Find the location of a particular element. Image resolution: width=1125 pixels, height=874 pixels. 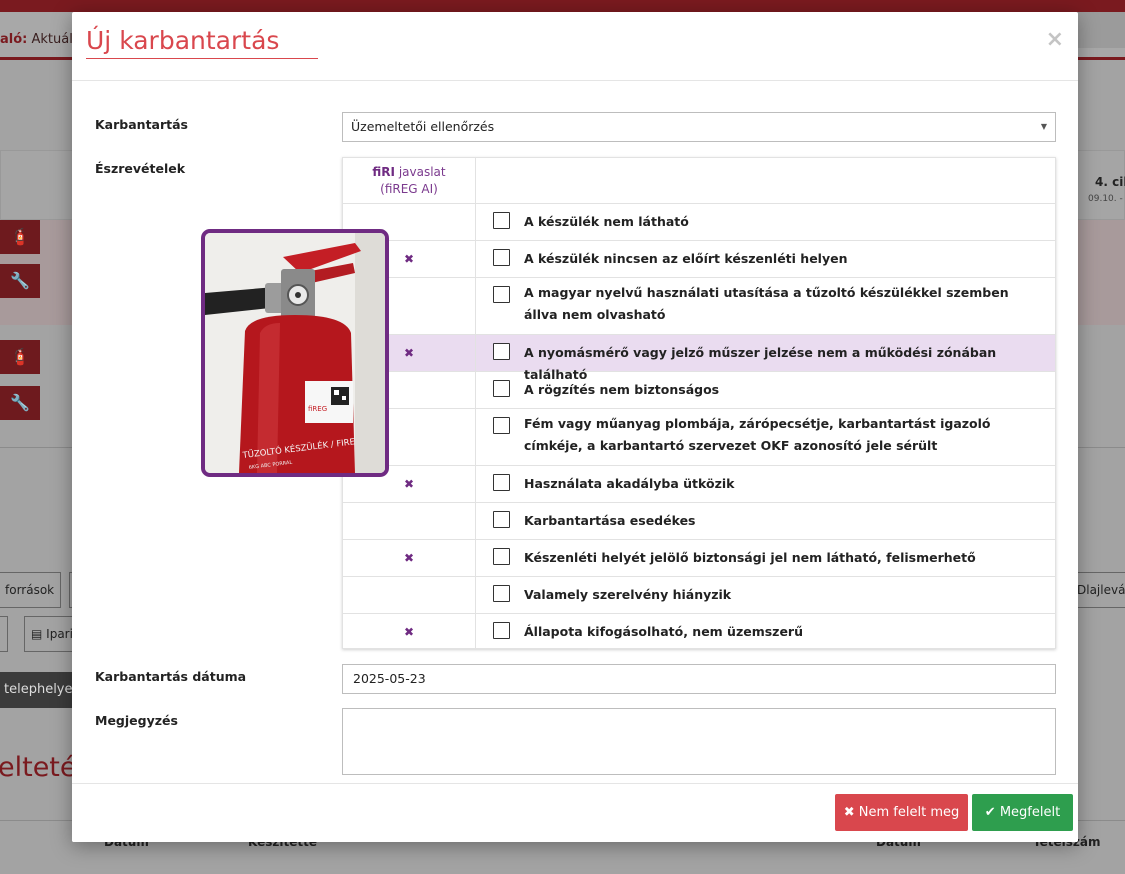

observation-row: ✖ Állapota kifogásolható, nem üzemszerű is located at coordinates (699, 632).